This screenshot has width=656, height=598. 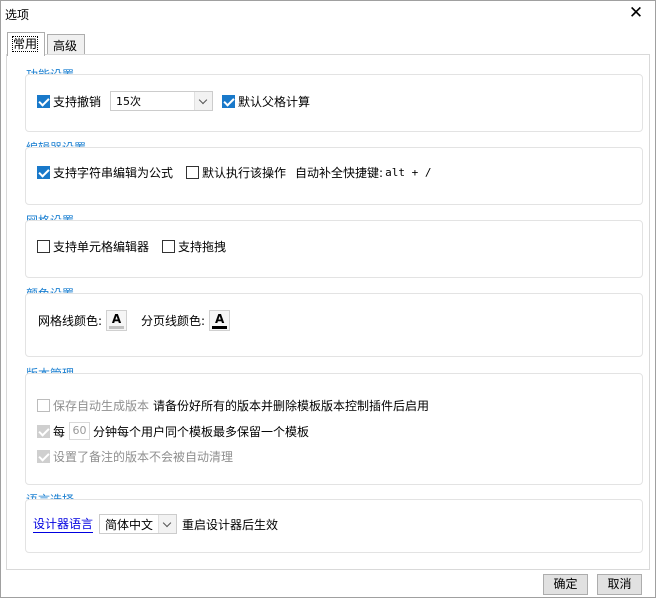 What do you see at coordinates (291, 406) in the screenshot?
I see `auto-version-note: 请备份好所有的版本并删除模板版本控制插件后启用` at bounding box center [291, 406].